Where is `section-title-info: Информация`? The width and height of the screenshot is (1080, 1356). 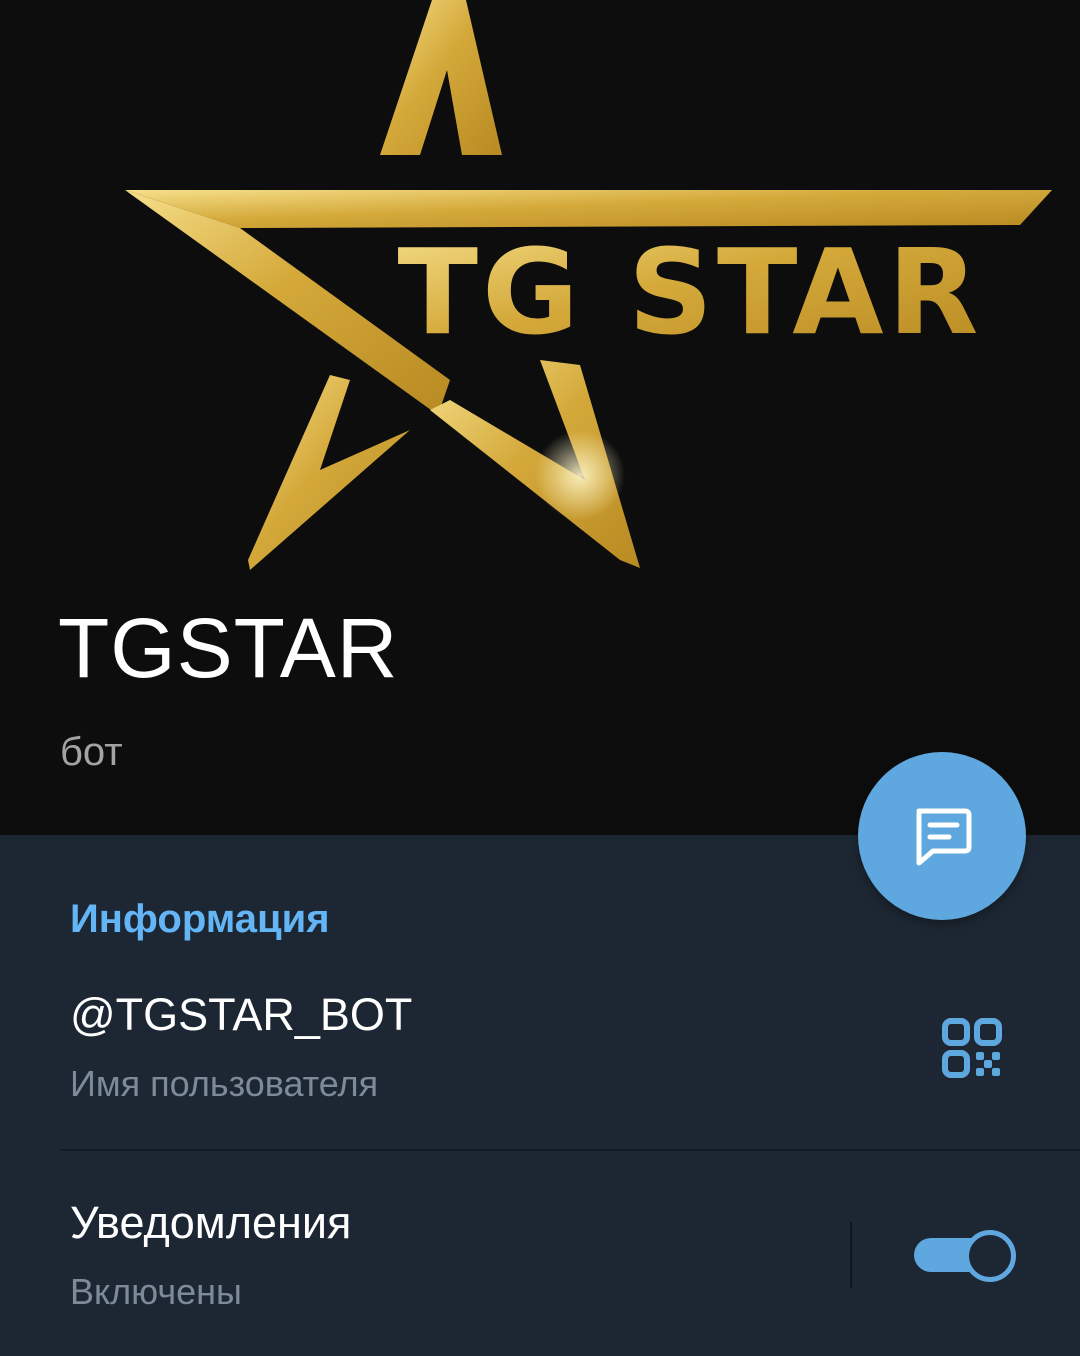
section-title-info: Информация is located at coordinates (200, 919).